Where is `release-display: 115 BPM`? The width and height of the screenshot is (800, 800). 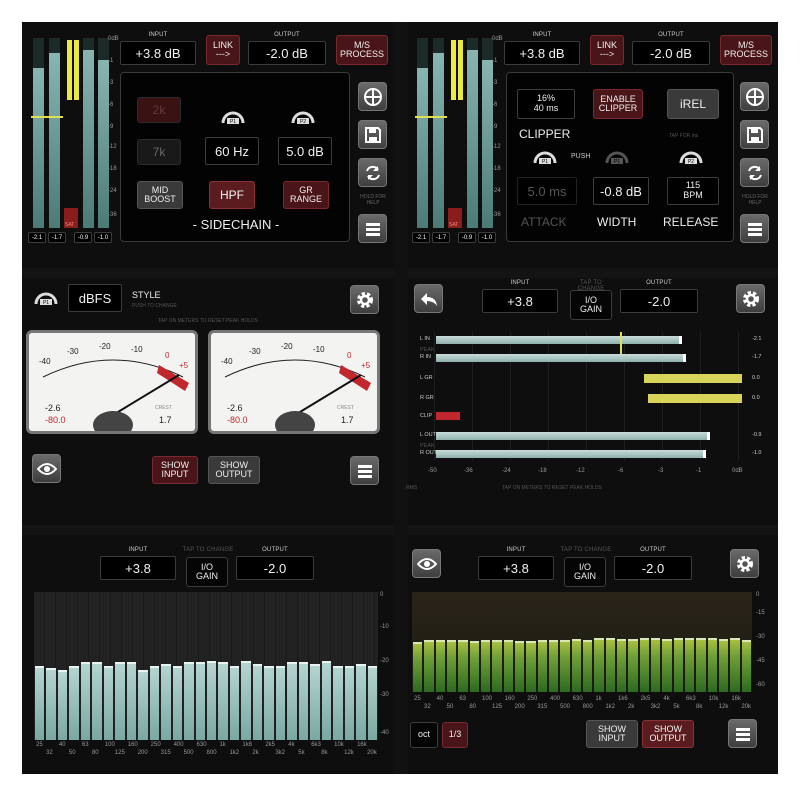
release-display: 115 BPM is located at coordinates (693, 191).